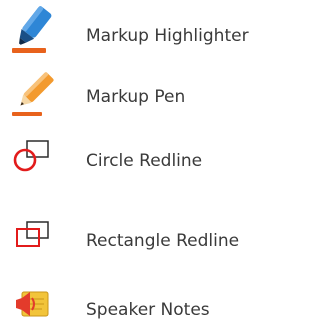  Describe the element at coordinates (36, 242) in the screenshot. I see `rectangle-redline-icon` at that location.